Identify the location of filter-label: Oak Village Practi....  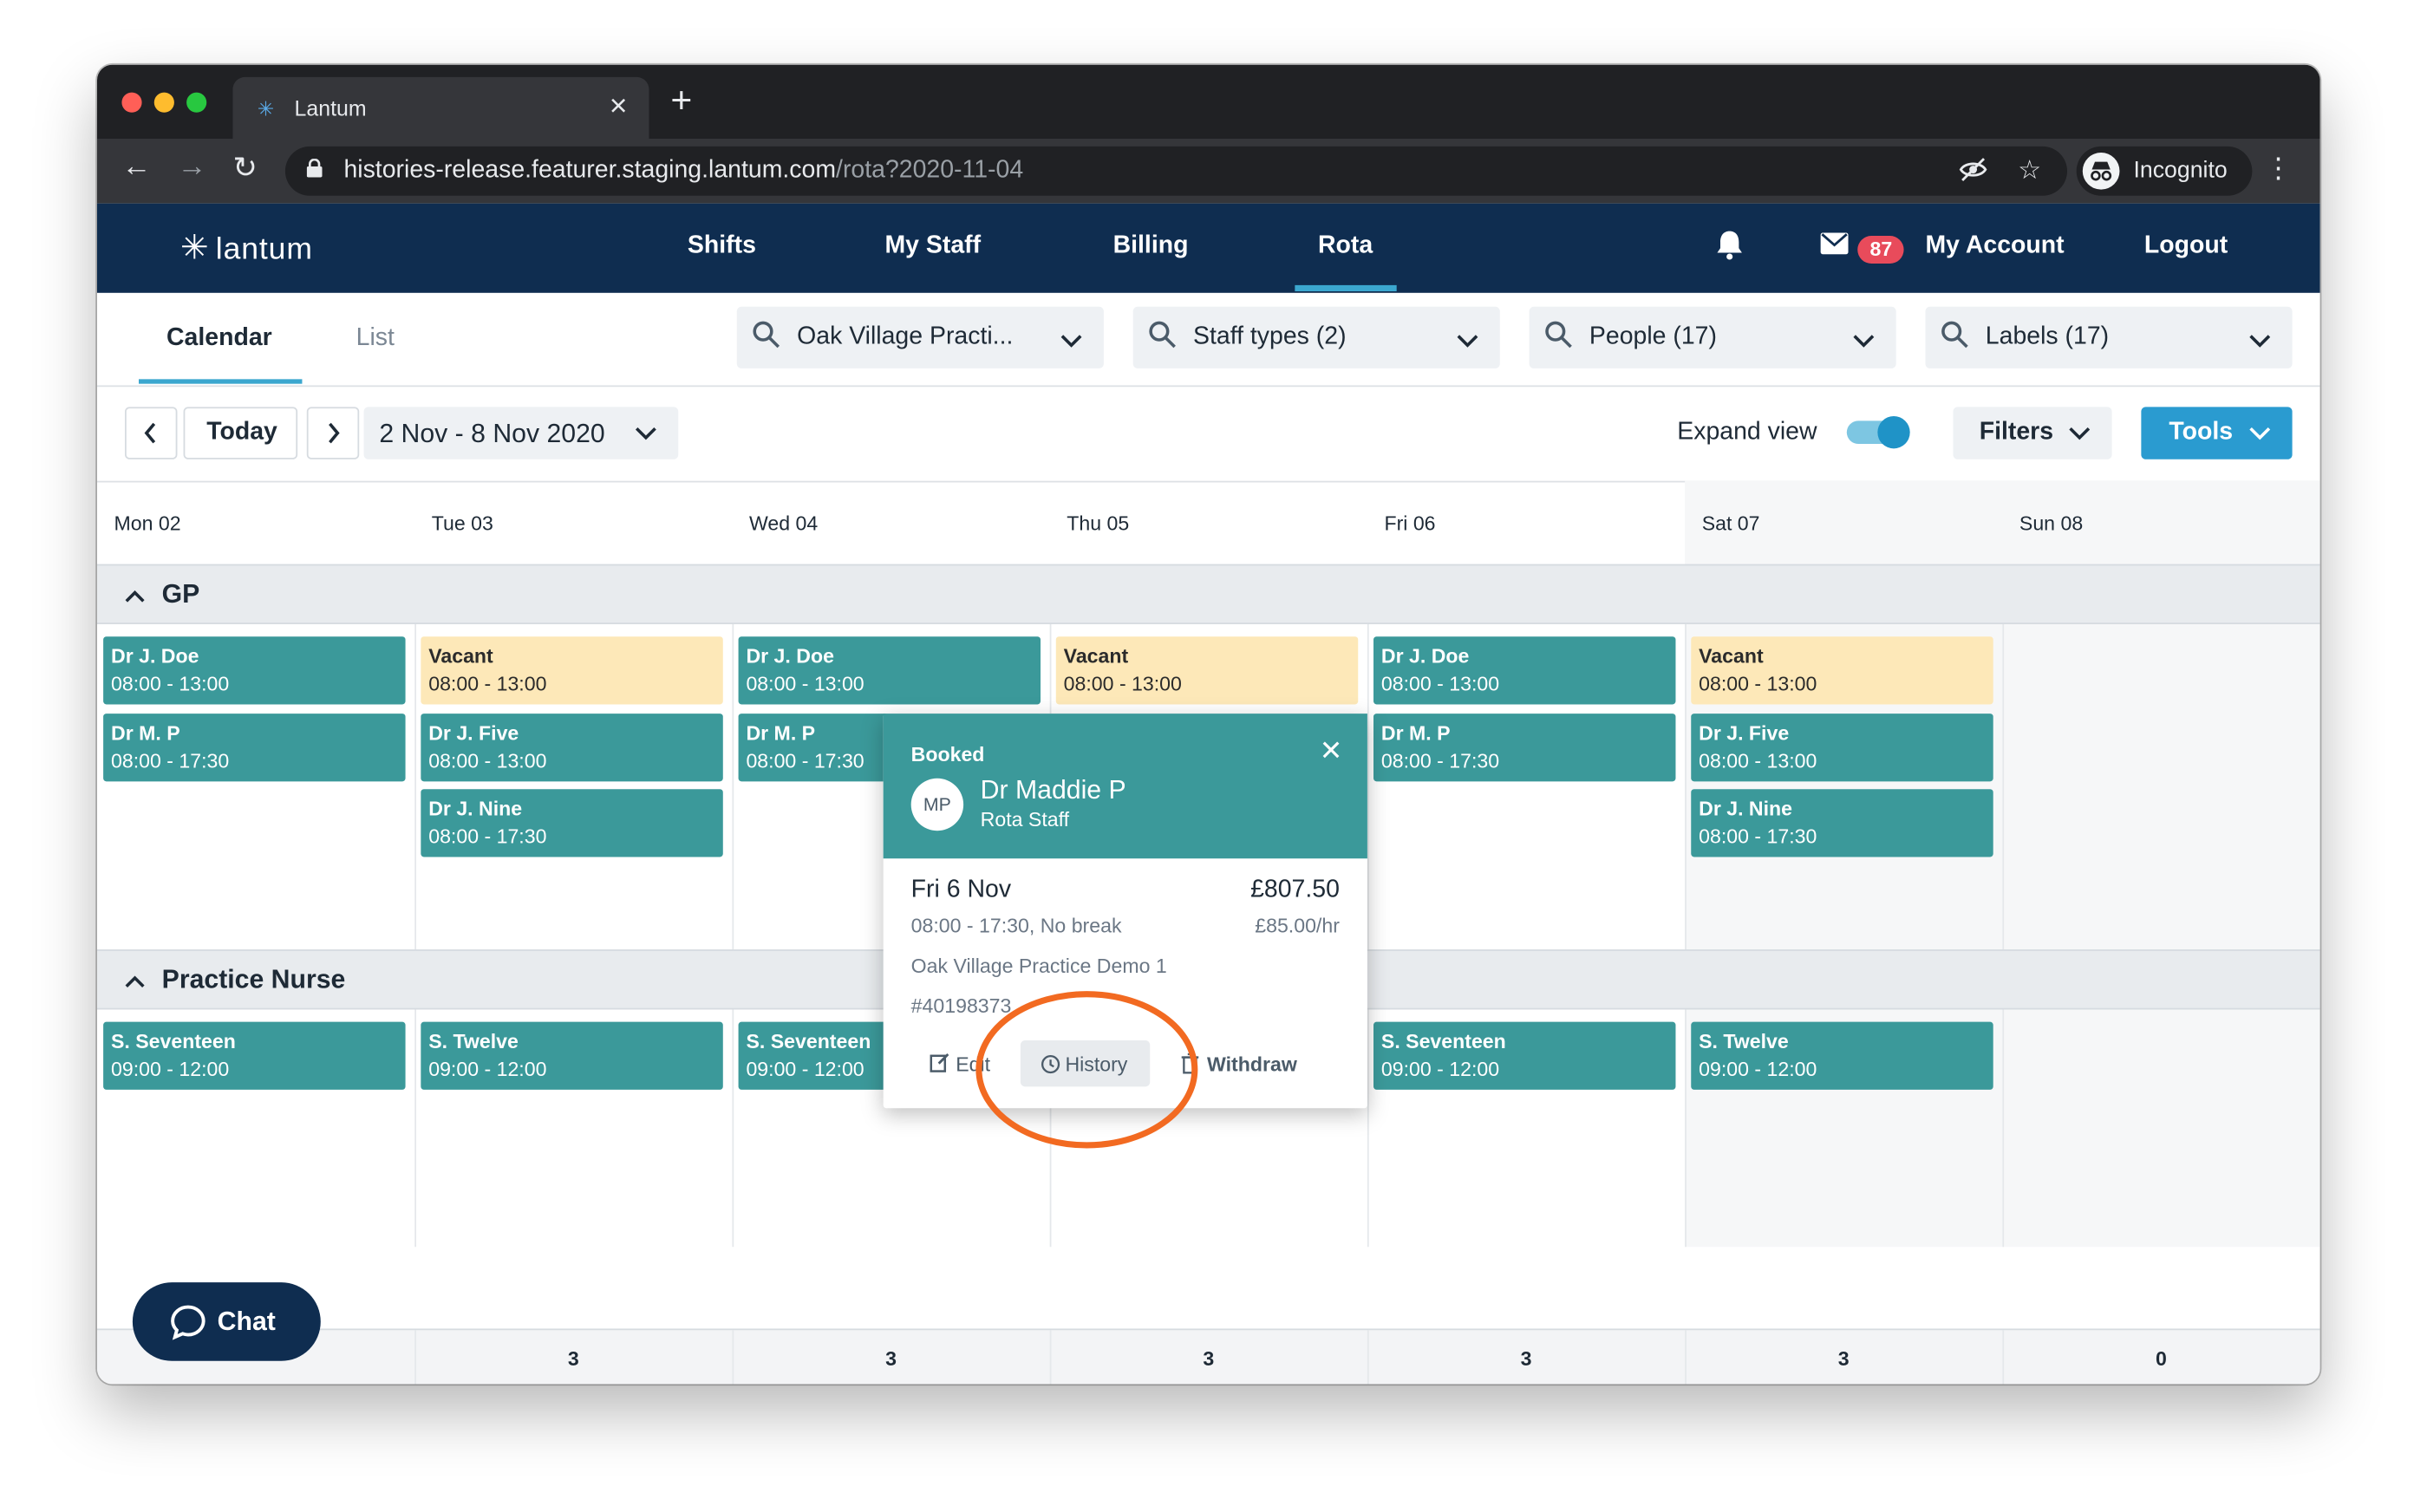
(906, 336).